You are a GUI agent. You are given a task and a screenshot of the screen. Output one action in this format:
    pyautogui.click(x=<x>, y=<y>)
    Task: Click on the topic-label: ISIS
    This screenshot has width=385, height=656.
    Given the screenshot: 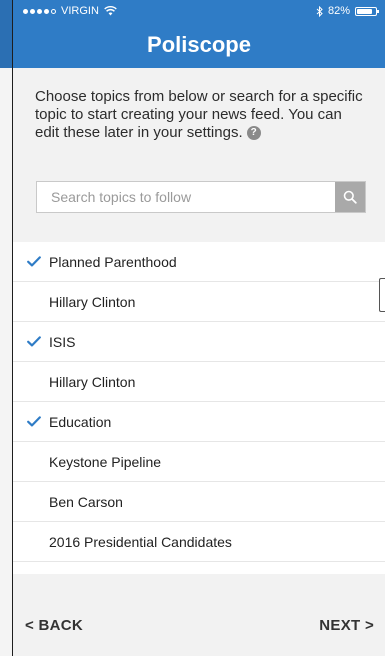 What is the action you would take?
    pyautogui.click(x=62, y=341)
    